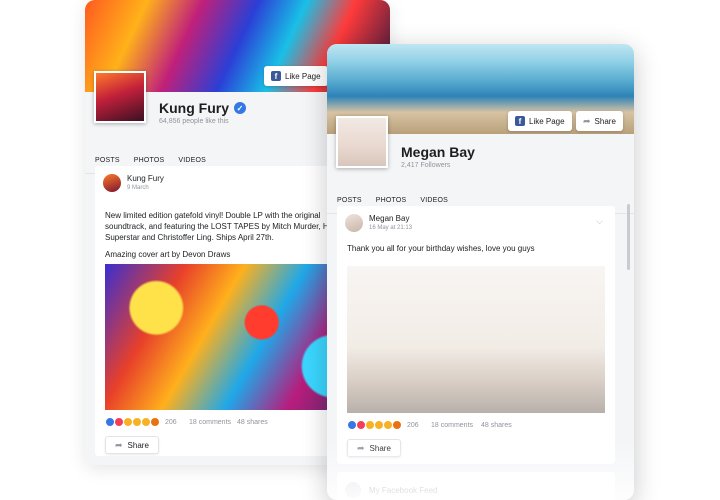  Describe the element at coordinates (390, 228) in the screenshot. I see `post-date: 16 May at 21:13` at that location.